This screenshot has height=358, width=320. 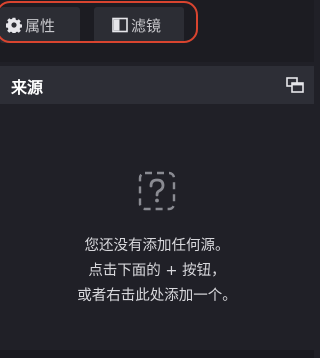 I want to click on dock-title: 来源, so click(x=27, y=87).